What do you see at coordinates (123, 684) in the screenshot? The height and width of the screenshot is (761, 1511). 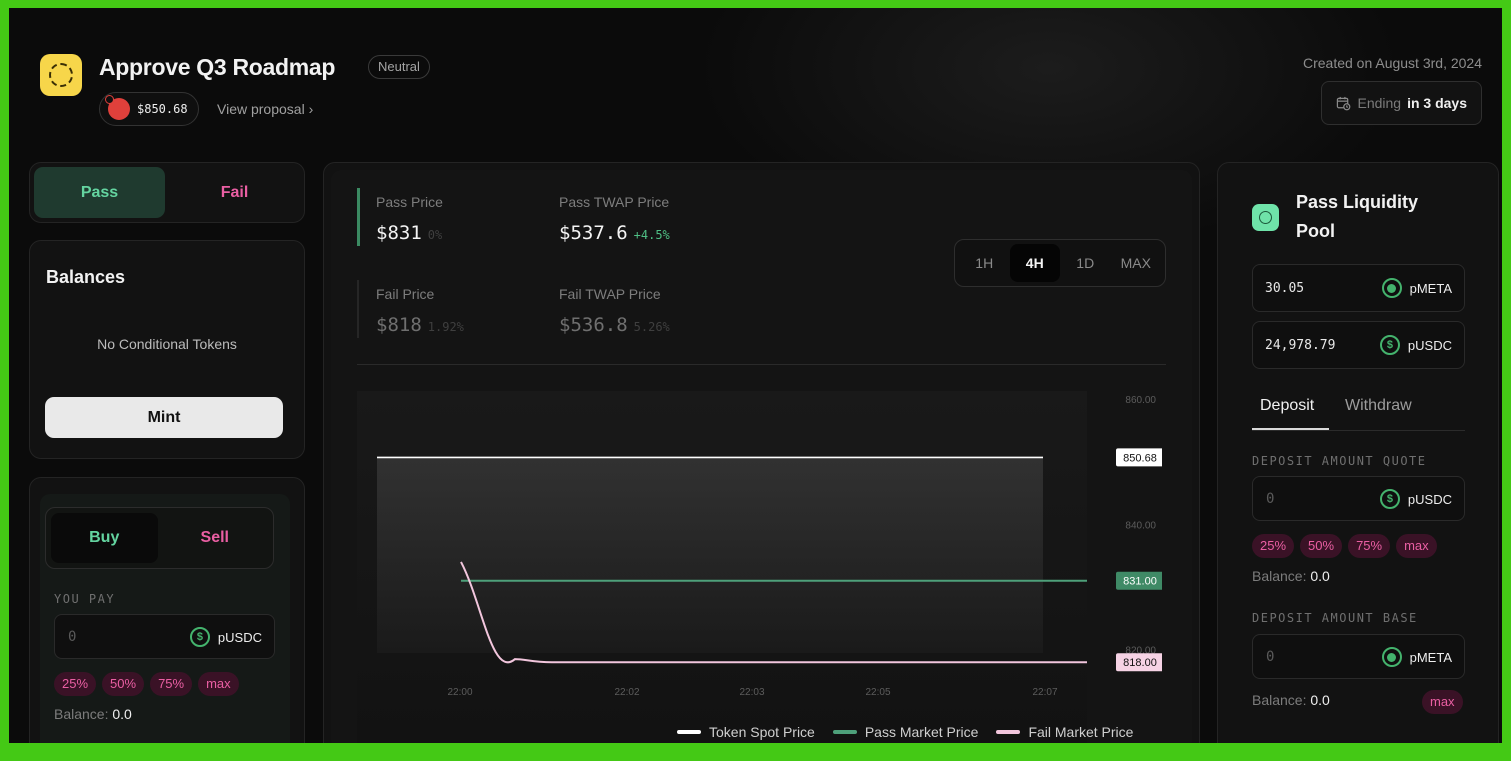 I see `pct-50-button: 50%` at bounding box center [123, 684].